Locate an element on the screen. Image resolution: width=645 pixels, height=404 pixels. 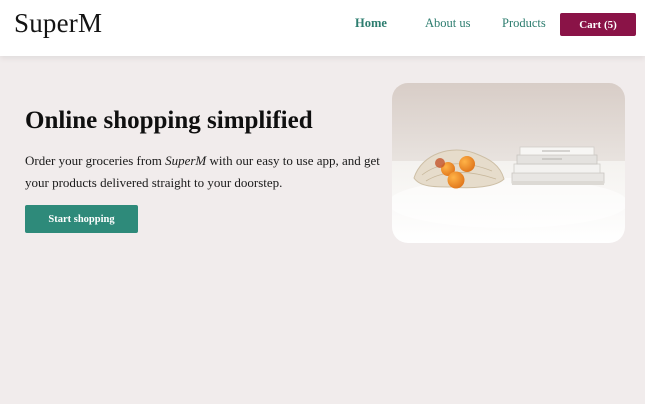
start-shopping-button: Start shopping is located at coordinates (81, 219).